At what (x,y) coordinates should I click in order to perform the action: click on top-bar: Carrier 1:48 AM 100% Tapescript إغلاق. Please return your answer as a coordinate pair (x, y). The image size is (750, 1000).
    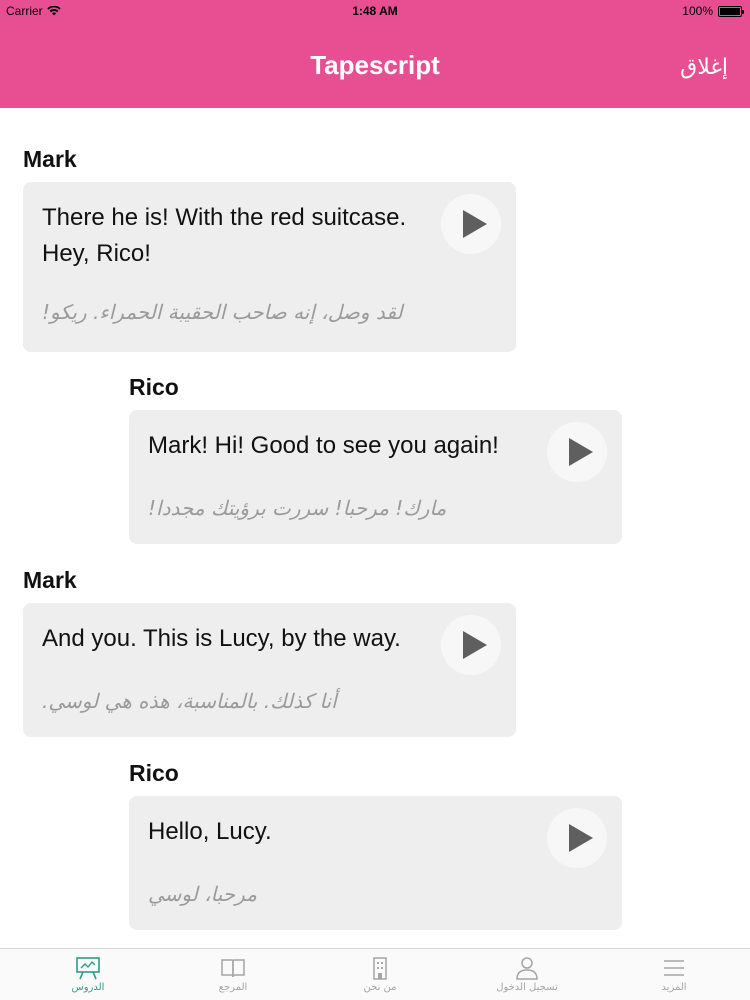
    Looking at the image, I should click on (375, 54).